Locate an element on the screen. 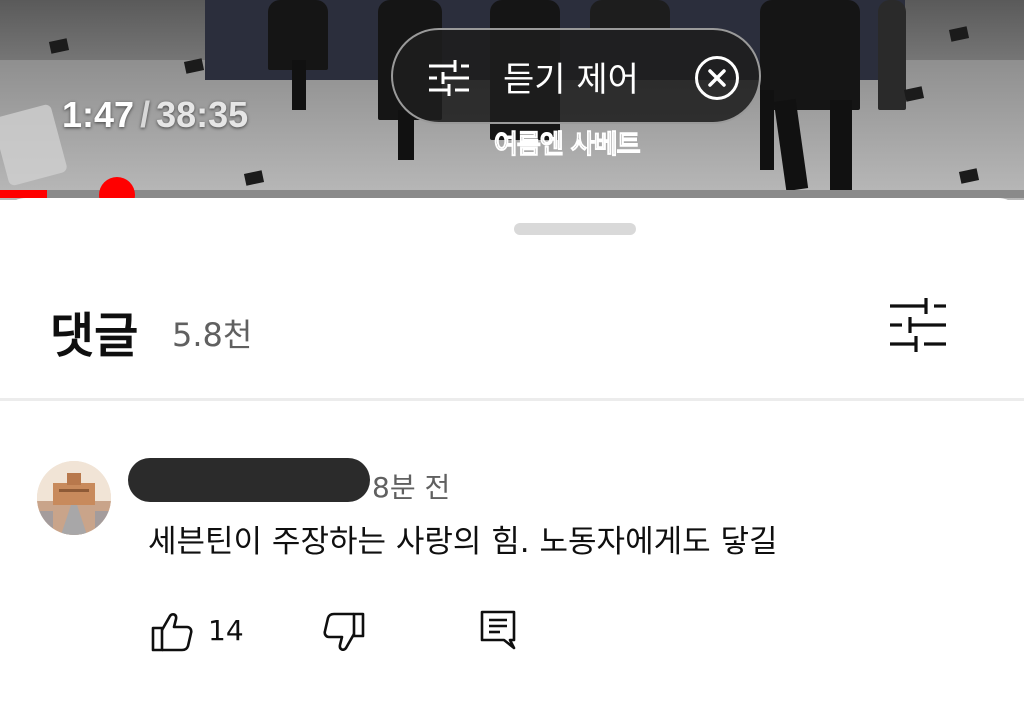  video-duration: 38:35 is located at coordinates (202, 114).